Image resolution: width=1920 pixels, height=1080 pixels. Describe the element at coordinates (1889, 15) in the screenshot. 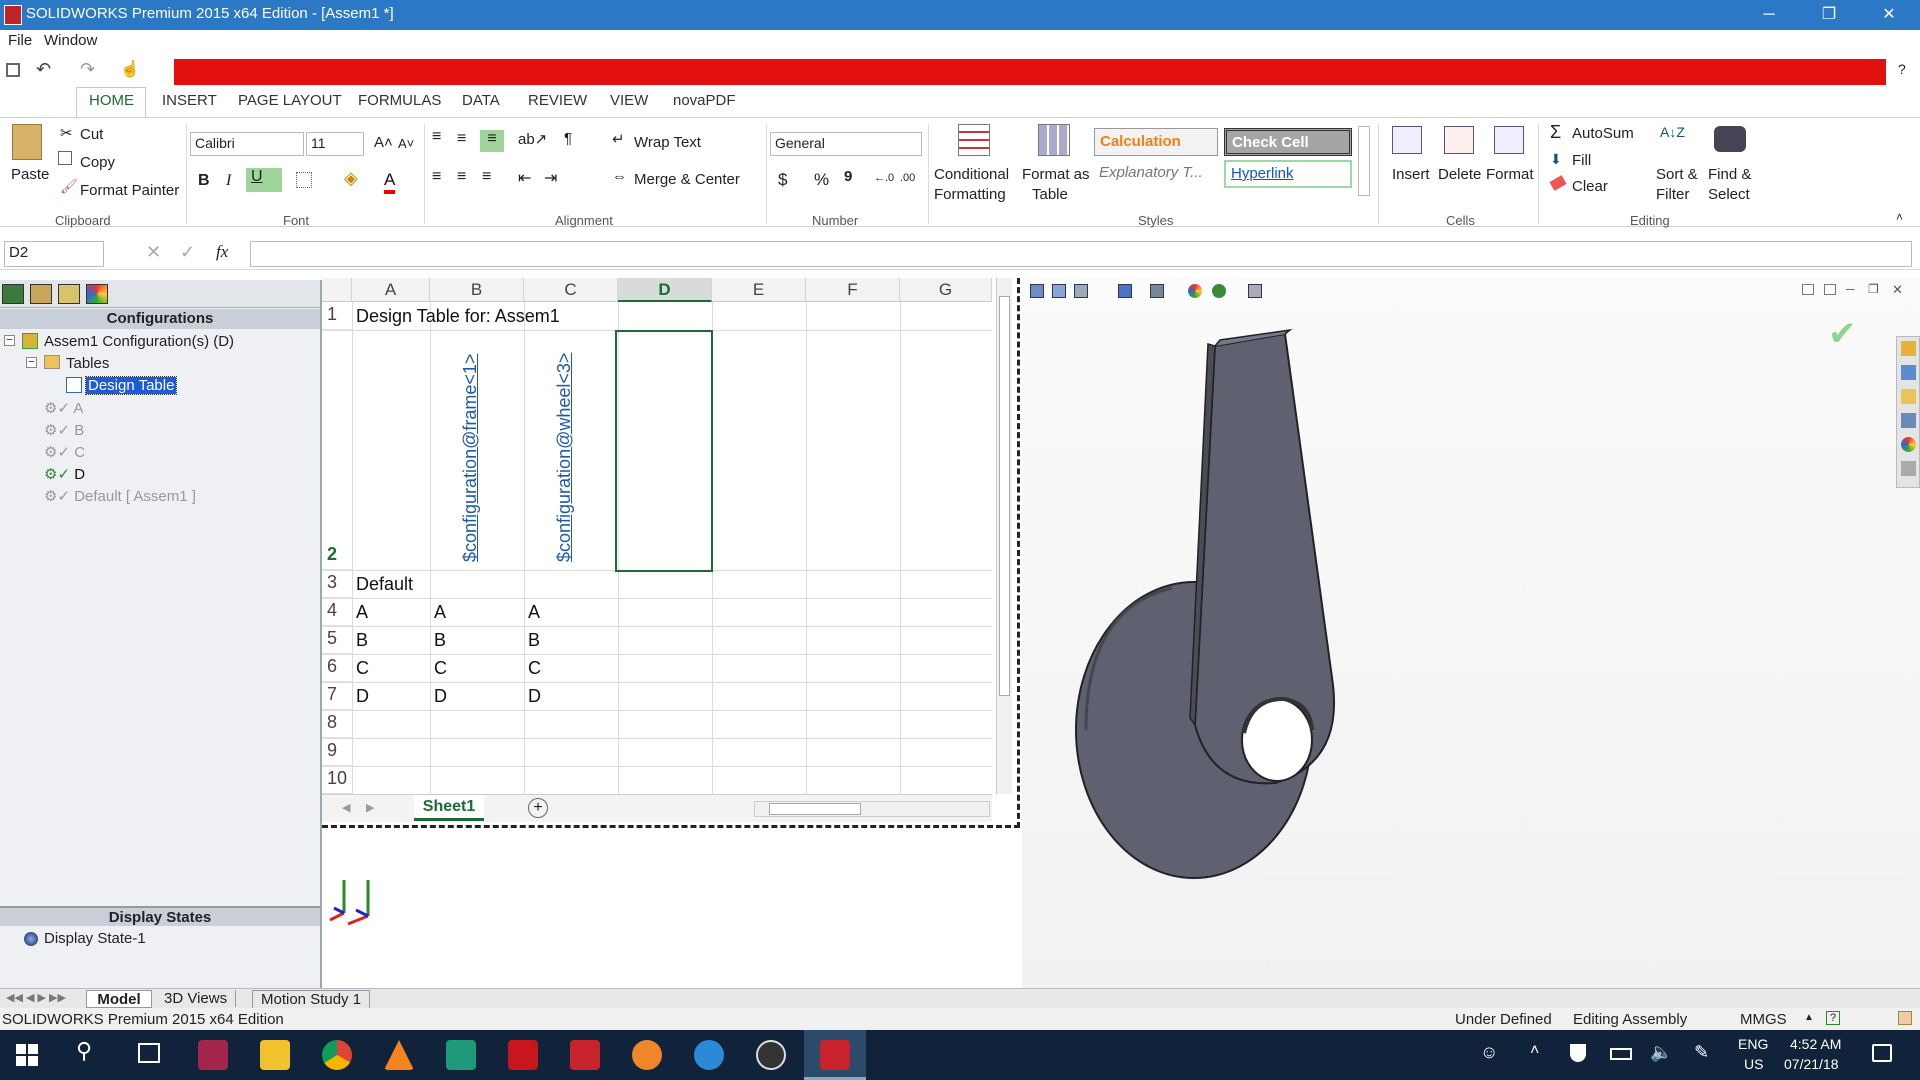

I see `close-button: ✕` at that location.